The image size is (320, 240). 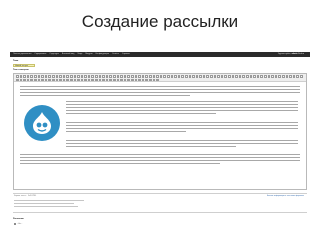 I want to click on admin-menu-item: Модули, so click(x=88, y=54).